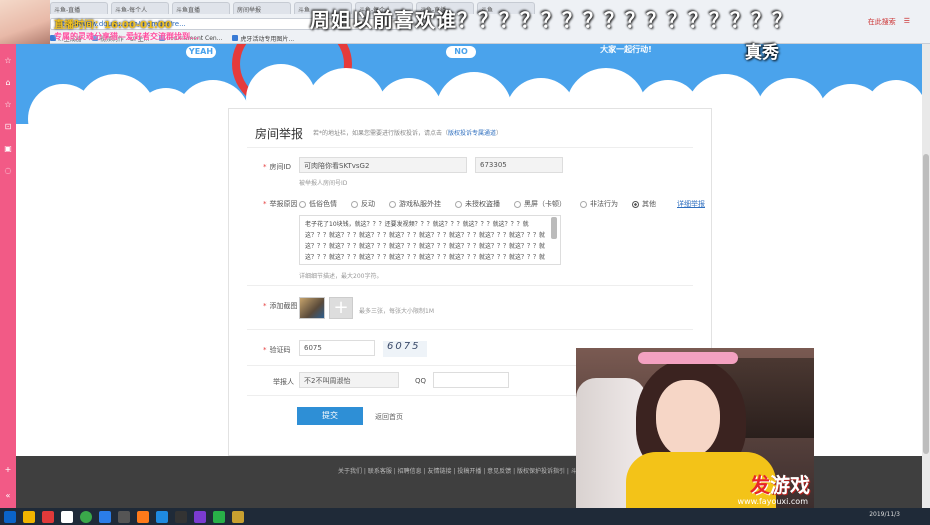  What do you see at coordinates (113, 25) in the screenshot?
I see `stream-time-overlay: 直播时间：16:00-01:00` at bounding box center [113, 25].